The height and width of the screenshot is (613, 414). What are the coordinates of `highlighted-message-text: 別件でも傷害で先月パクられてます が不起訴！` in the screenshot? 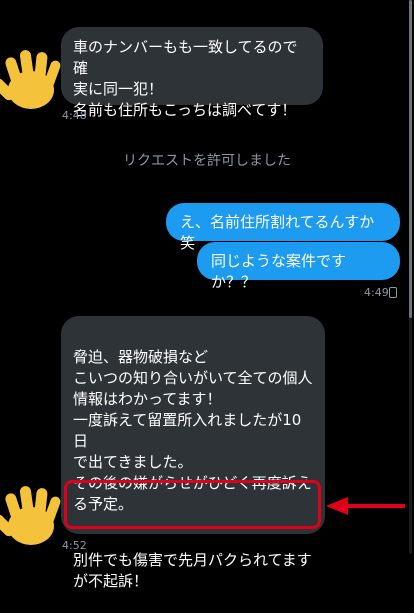 It's located at (192, 570).